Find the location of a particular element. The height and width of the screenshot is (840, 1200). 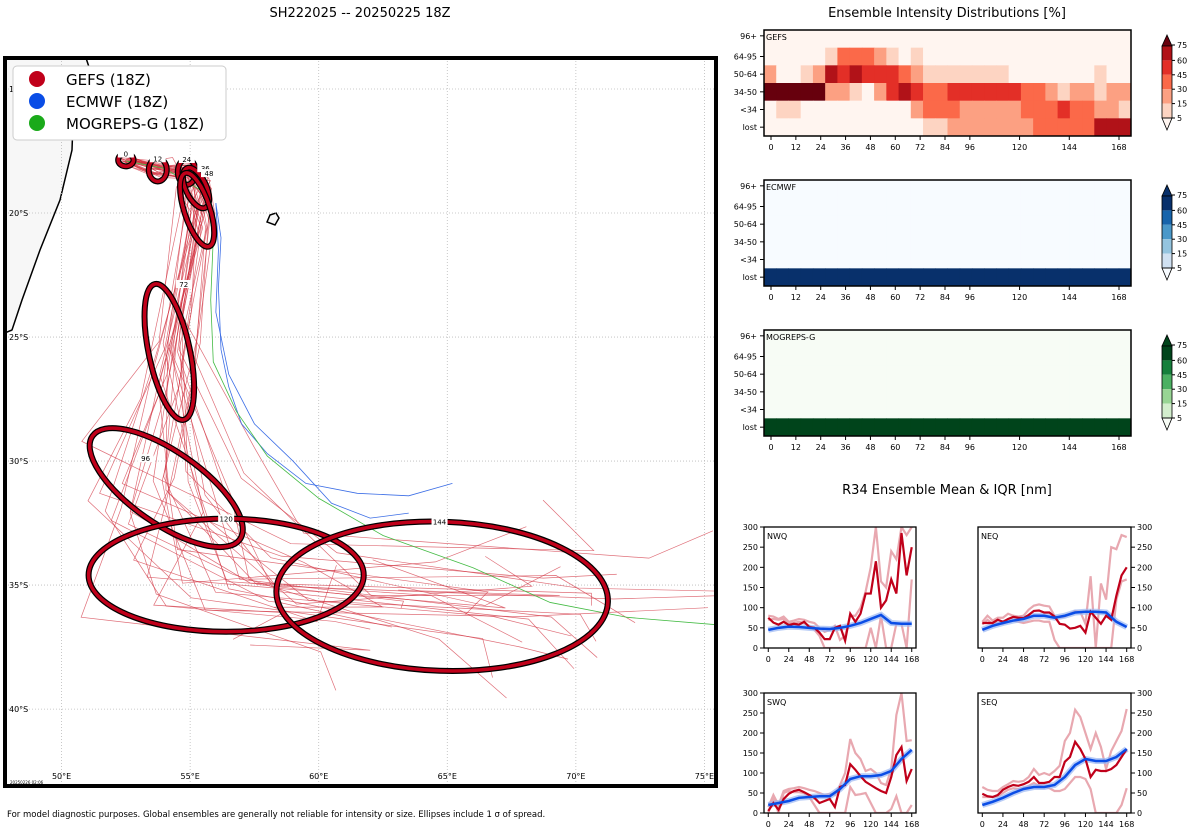

row-label: lost is located at coordinates (750, 277).